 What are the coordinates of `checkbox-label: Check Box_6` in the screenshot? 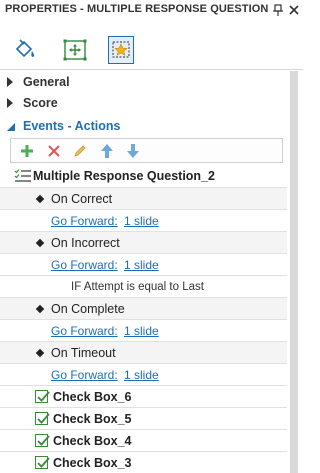 It's located at (92, 397).